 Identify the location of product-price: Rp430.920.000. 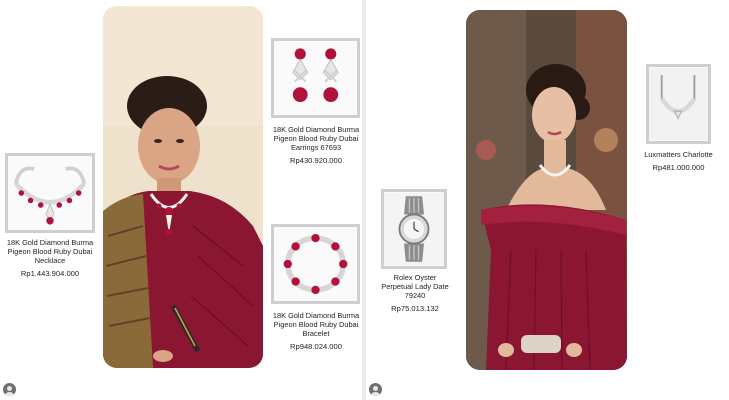
(316, 160).